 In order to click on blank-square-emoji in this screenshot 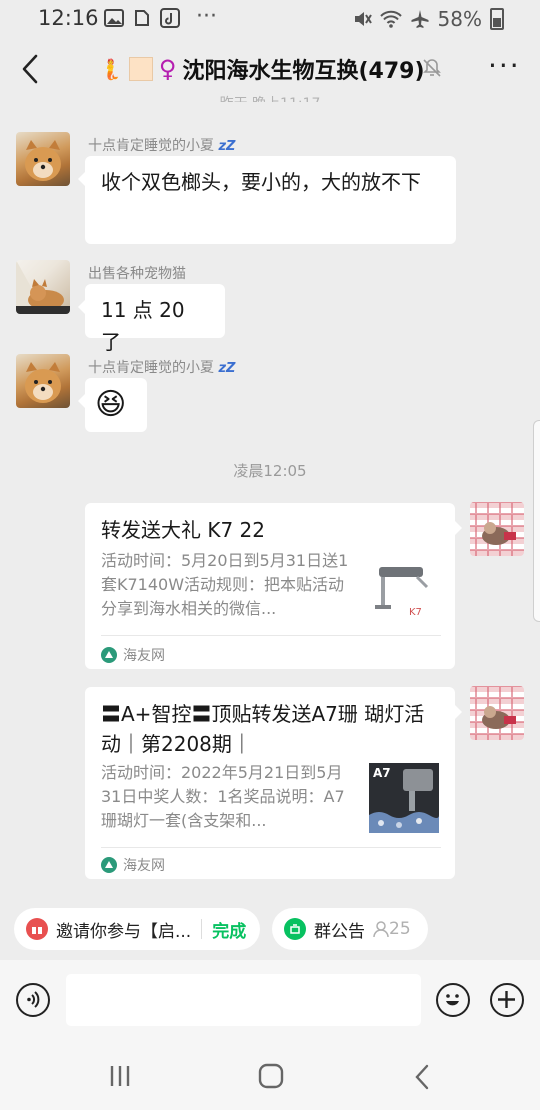, I will do `click(140, 69)`.